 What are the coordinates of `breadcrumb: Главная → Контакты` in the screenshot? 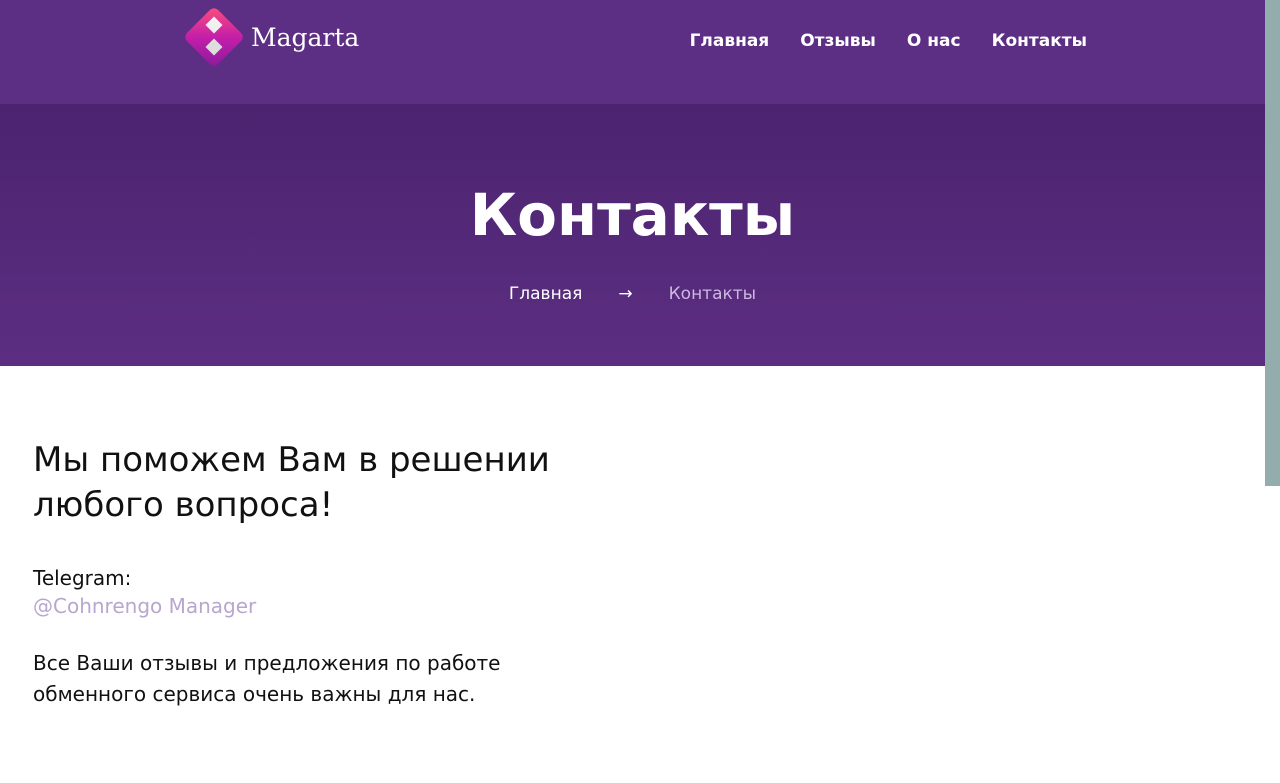 It's located at (632, 294).